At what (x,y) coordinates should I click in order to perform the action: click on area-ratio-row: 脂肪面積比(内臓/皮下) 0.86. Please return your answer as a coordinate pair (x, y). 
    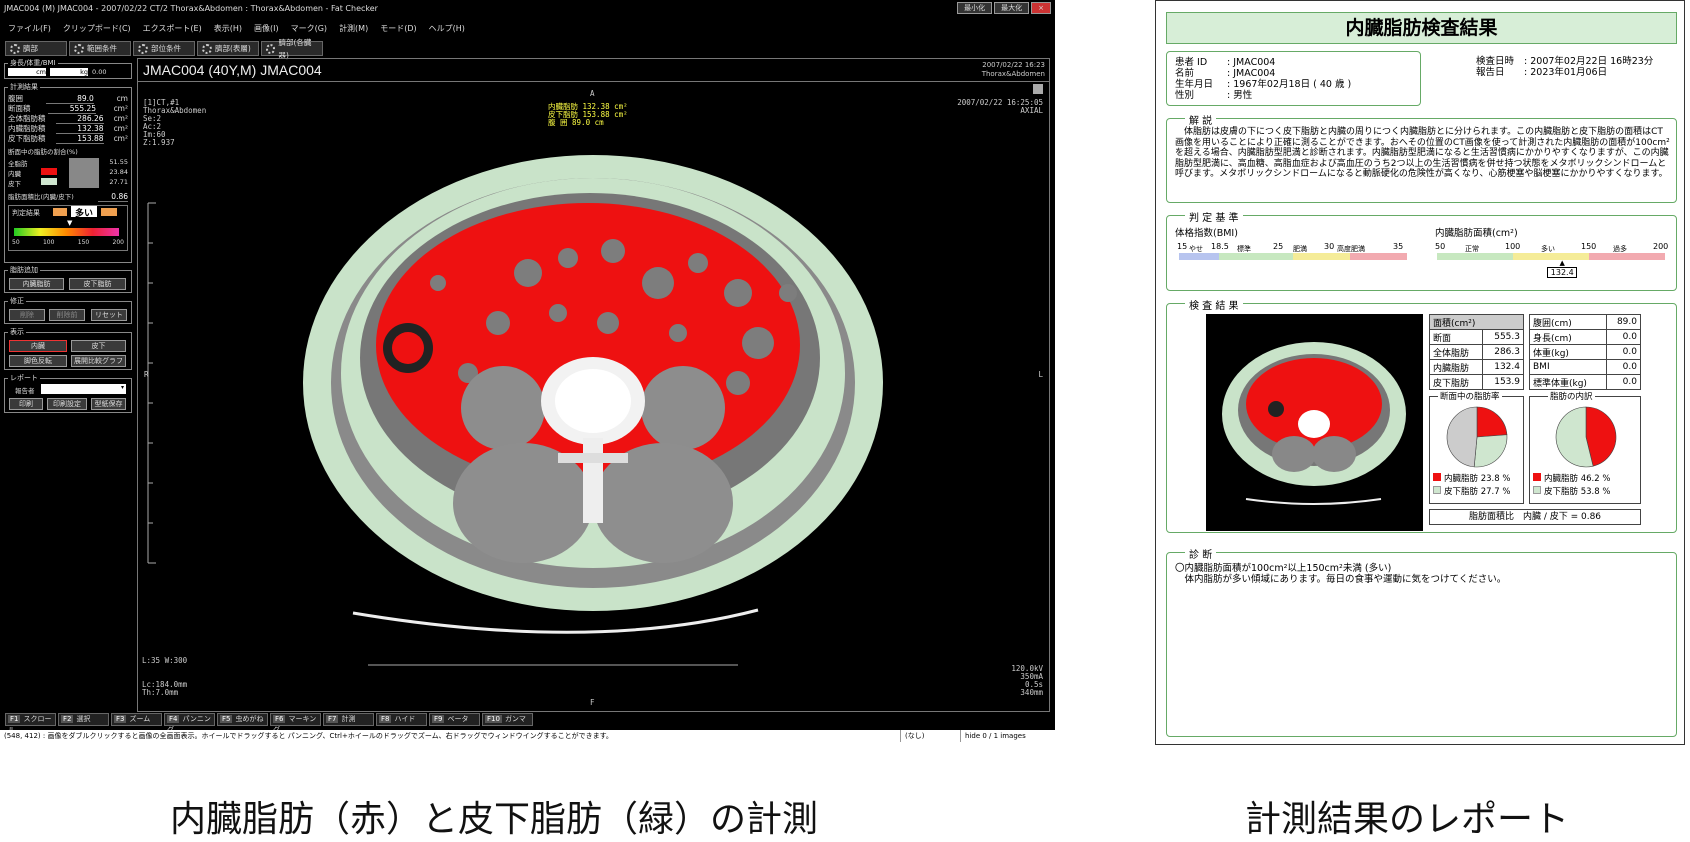
    Looking at the image, I should click on (68, 197).